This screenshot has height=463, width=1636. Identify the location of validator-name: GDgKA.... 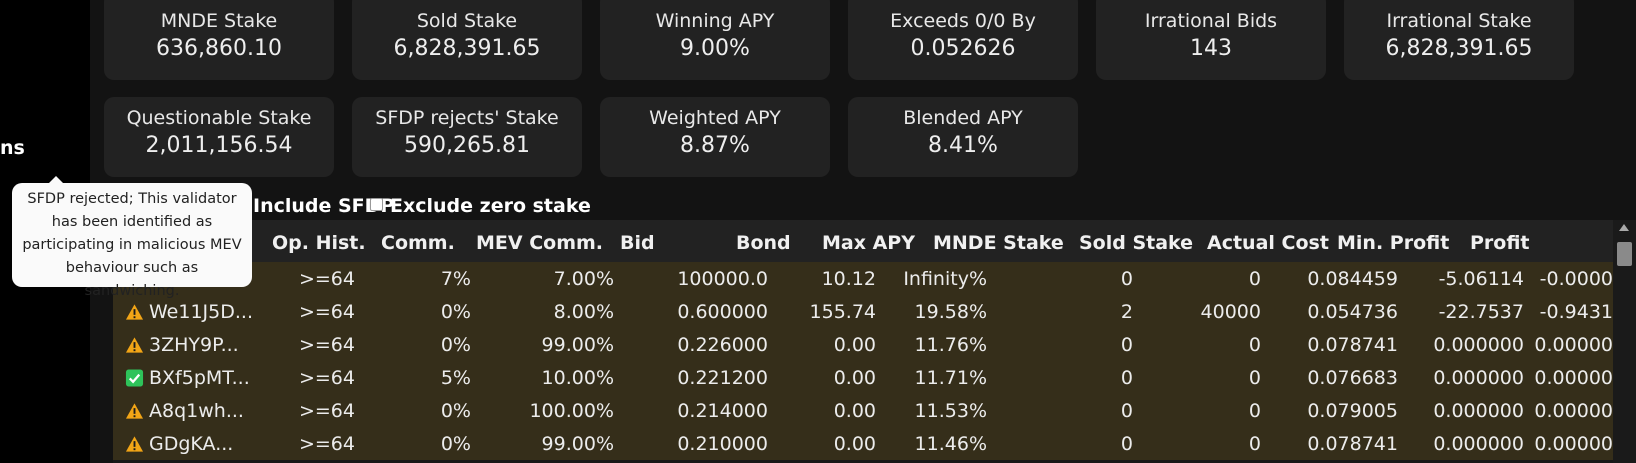
(191, 444).